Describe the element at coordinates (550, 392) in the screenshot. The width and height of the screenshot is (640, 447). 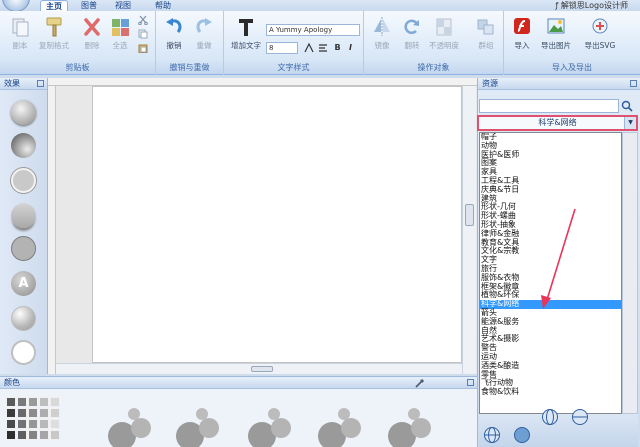
I see `category-item: 食物&饮料` at that location.